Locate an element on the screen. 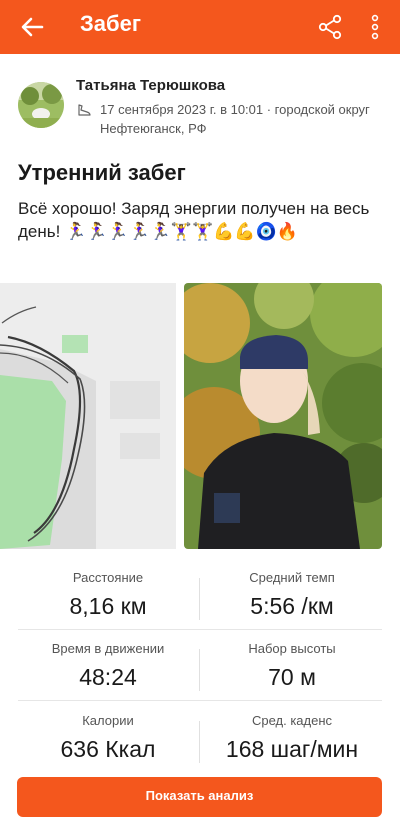  stat-elevation-gain: Набор высоты 70 м is located at coordinates (292, 666).